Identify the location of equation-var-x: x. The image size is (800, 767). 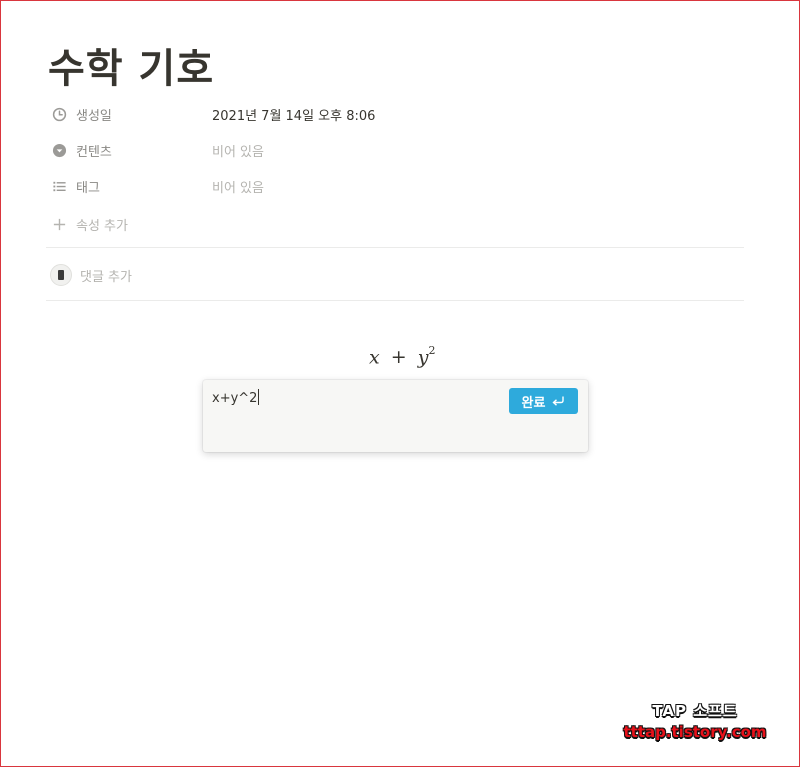
(374, 357).